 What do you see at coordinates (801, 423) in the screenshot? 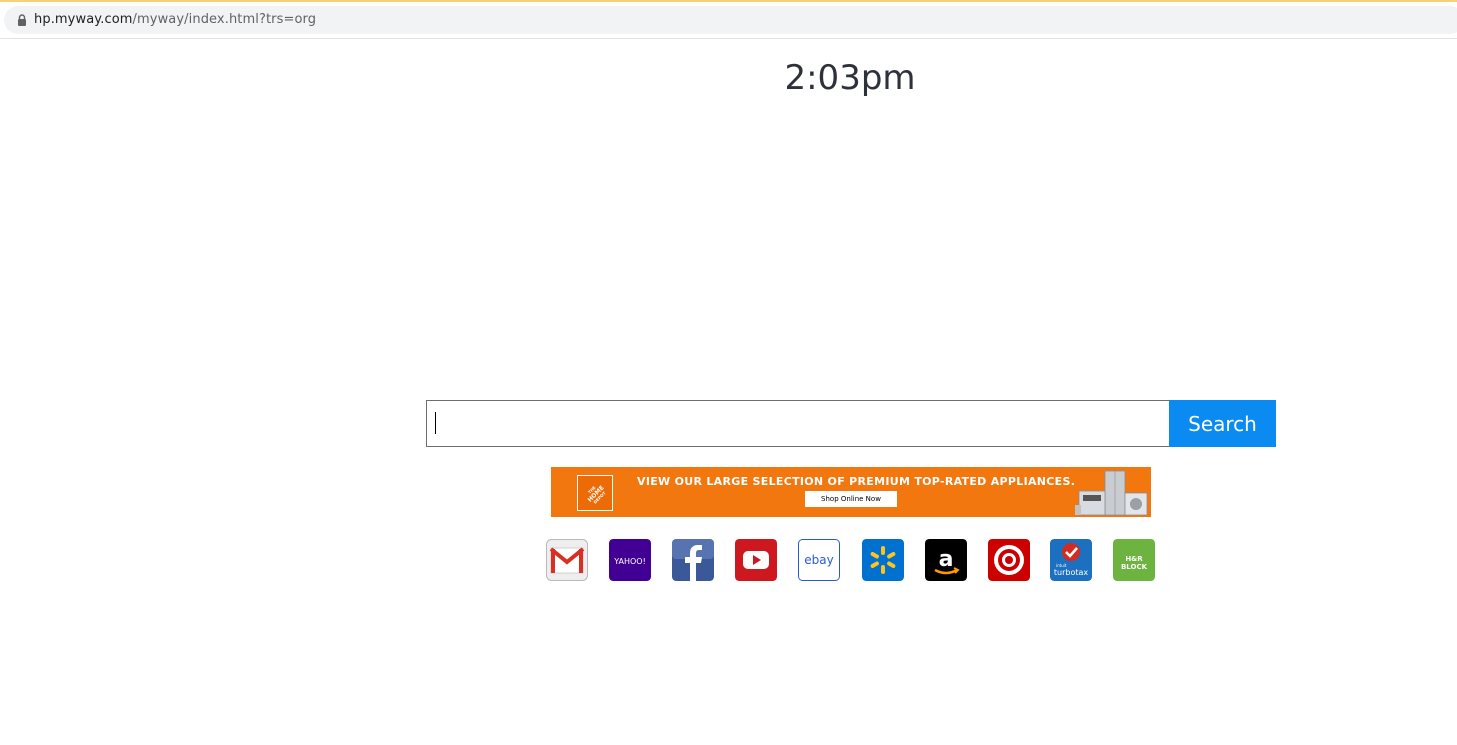
I see `search-input` at bounding box center [801, 423].